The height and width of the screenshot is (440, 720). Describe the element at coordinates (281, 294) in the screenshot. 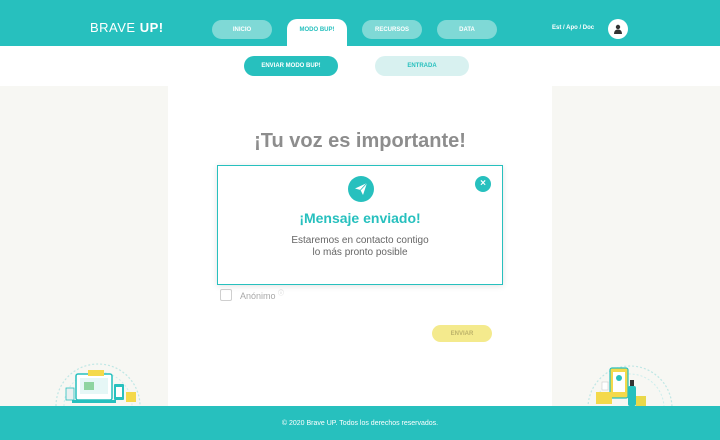

I see `info-icon: ⓘ` at that location.